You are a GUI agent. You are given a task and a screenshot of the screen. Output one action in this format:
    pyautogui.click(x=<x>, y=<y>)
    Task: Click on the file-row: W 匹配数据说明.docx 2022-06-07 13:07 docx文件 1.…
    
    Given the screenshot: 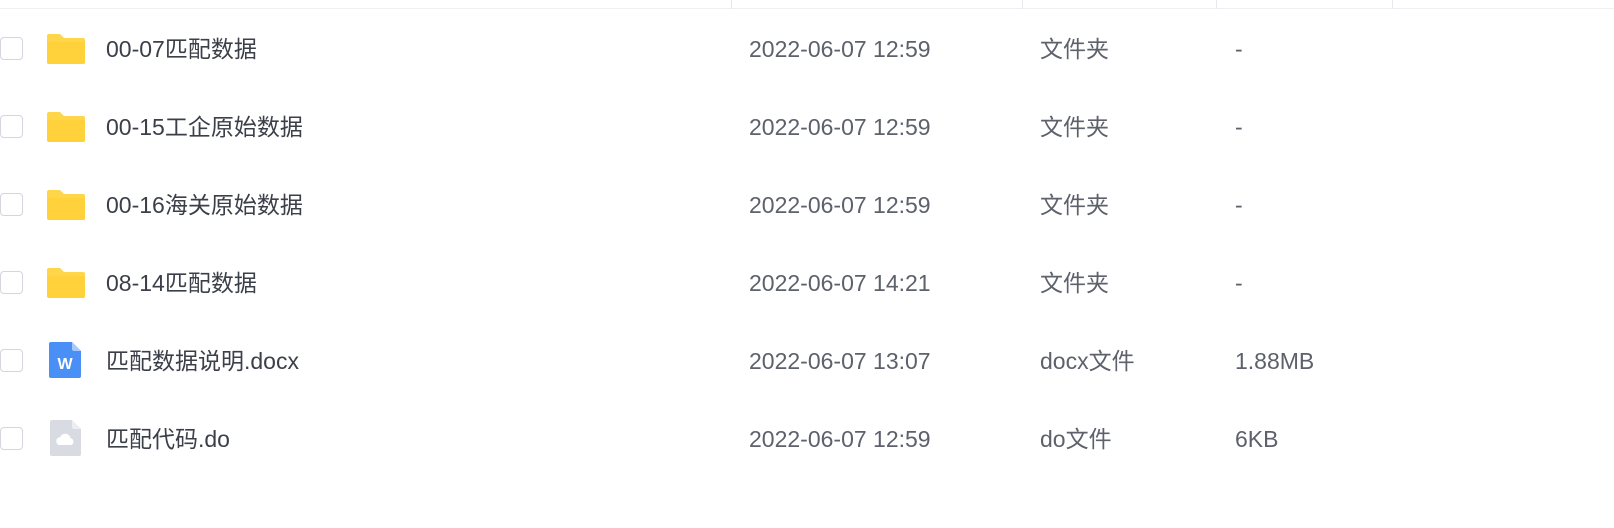 What is the action you would take?
    pyautogui.click(x=807, y=361)
    